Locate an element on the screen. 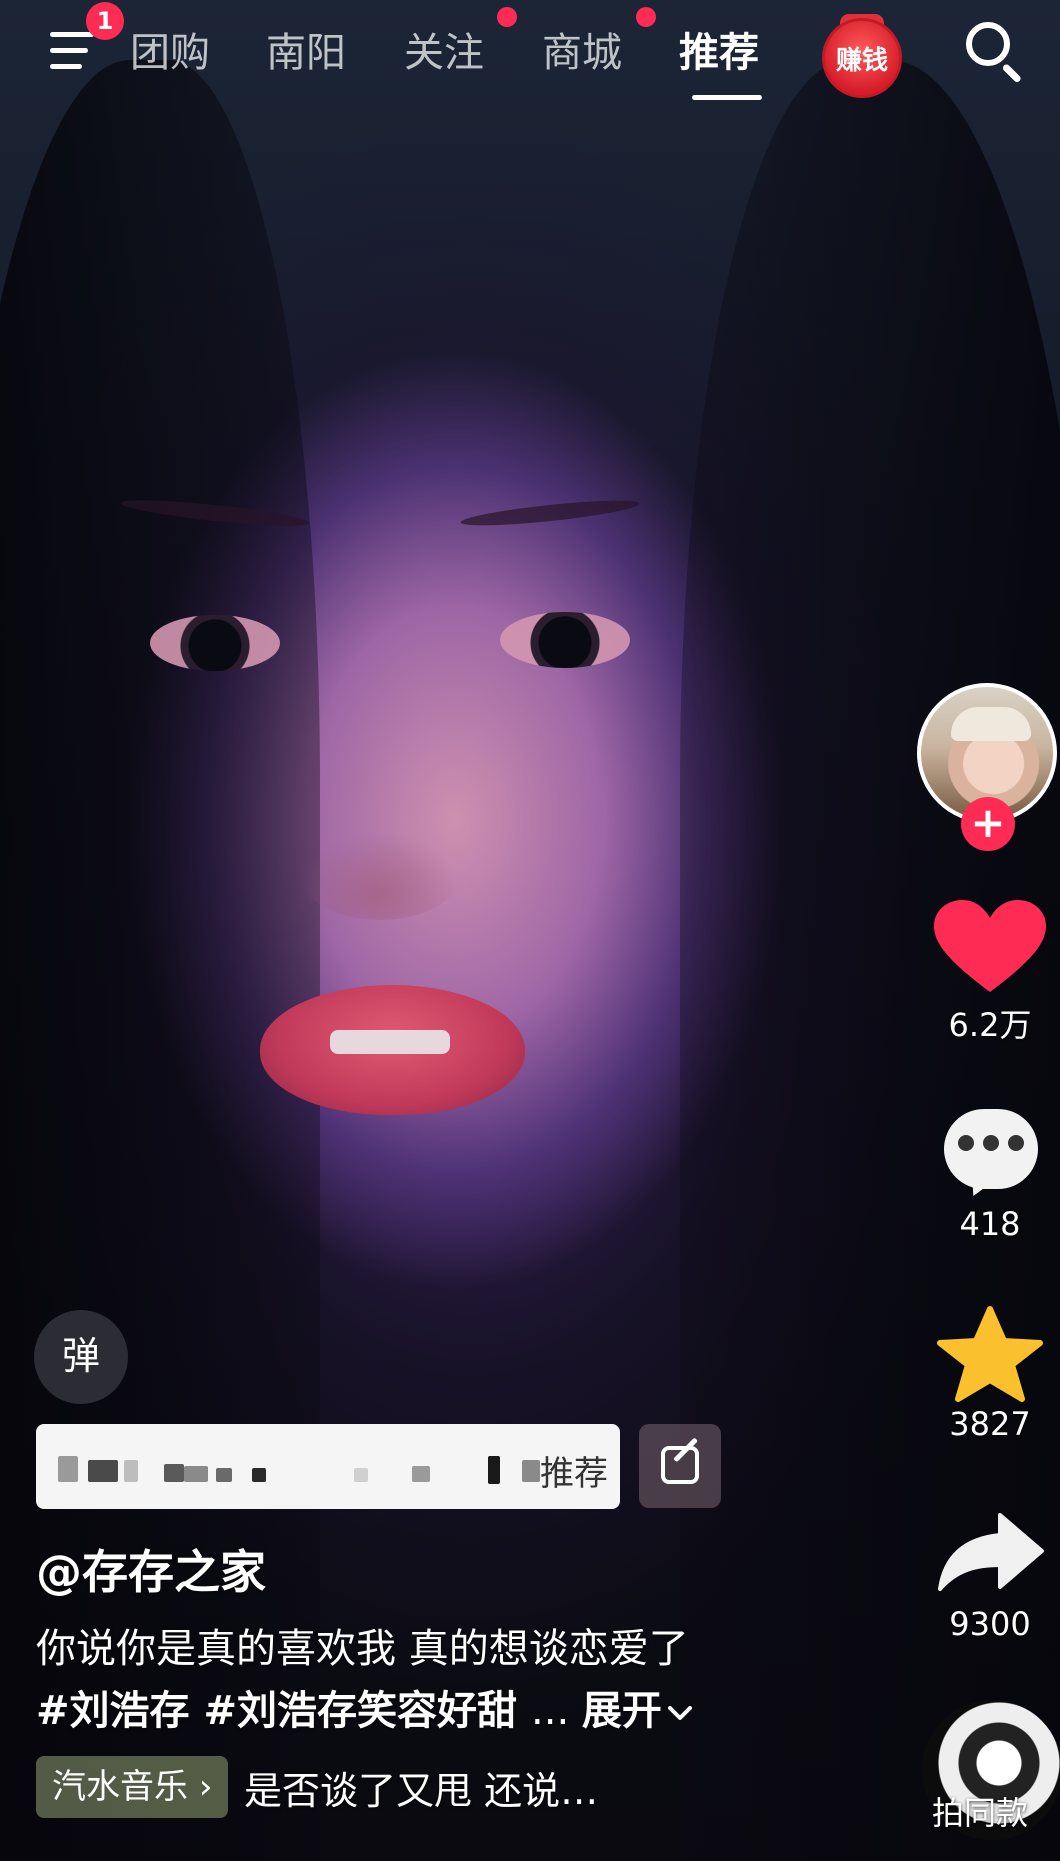 The height and width of the screenshot is (1861, 1060). author-name: @存存之家 is located at coordinates (151, 1569).